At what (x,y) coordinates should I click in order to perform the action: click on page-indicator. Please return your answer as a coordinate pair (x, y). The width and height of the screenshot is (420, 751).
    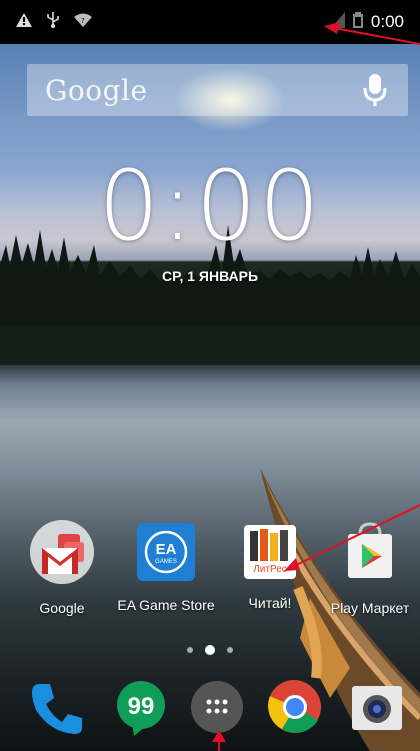
    Looking at the image, I should click on (210, 650).